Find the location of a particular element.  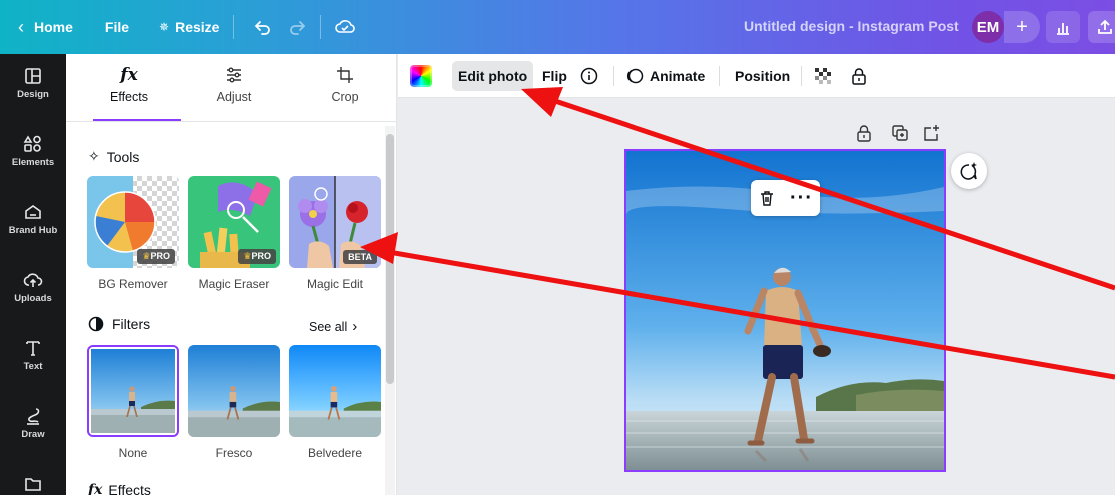

filter-none is located at coordinates (133, 391).